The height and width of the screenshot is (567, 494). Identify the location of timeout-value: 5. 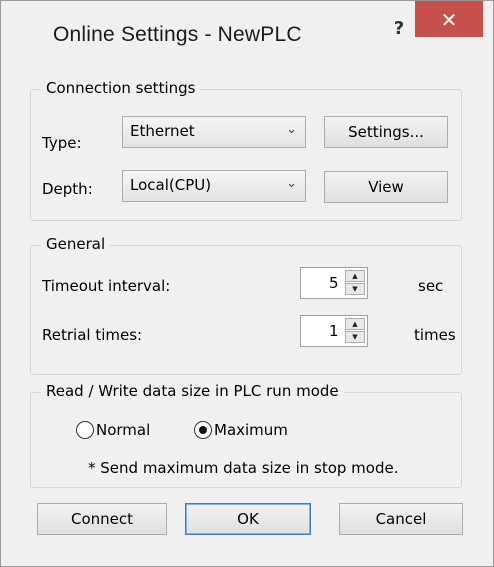
(334, 283).